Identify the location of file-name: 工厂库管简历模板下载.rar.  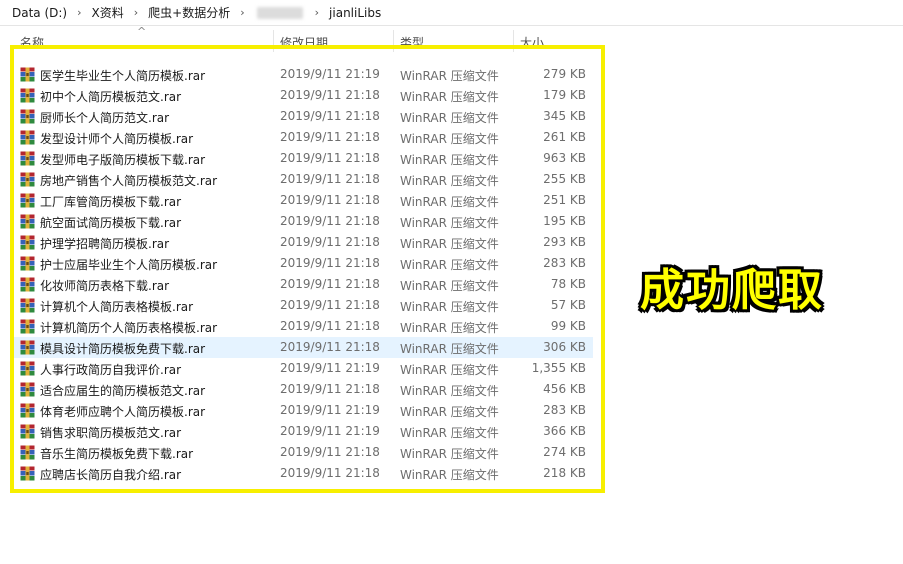
(111, 202).